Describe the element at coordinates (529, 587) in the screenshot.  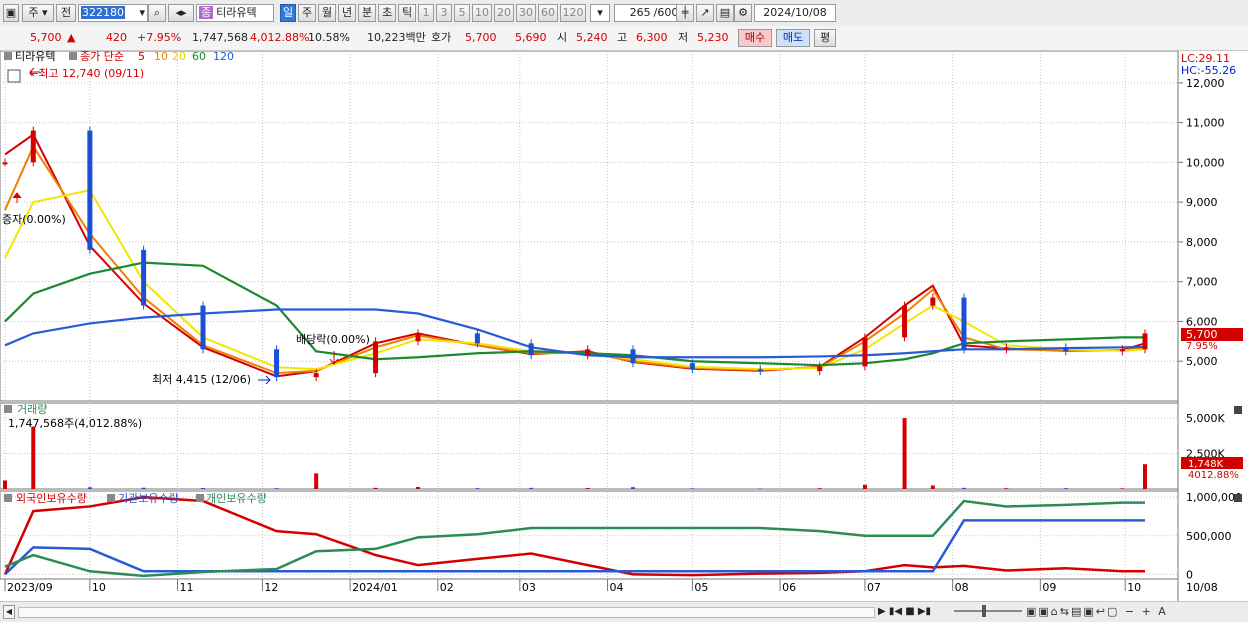
I see `date-tick-label: 03` at that location.